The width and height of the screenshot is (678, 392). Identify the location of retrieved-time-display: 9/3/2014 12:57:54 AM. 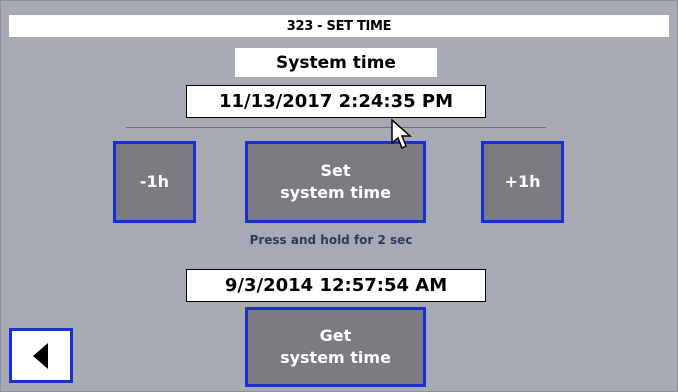
(336, 285).